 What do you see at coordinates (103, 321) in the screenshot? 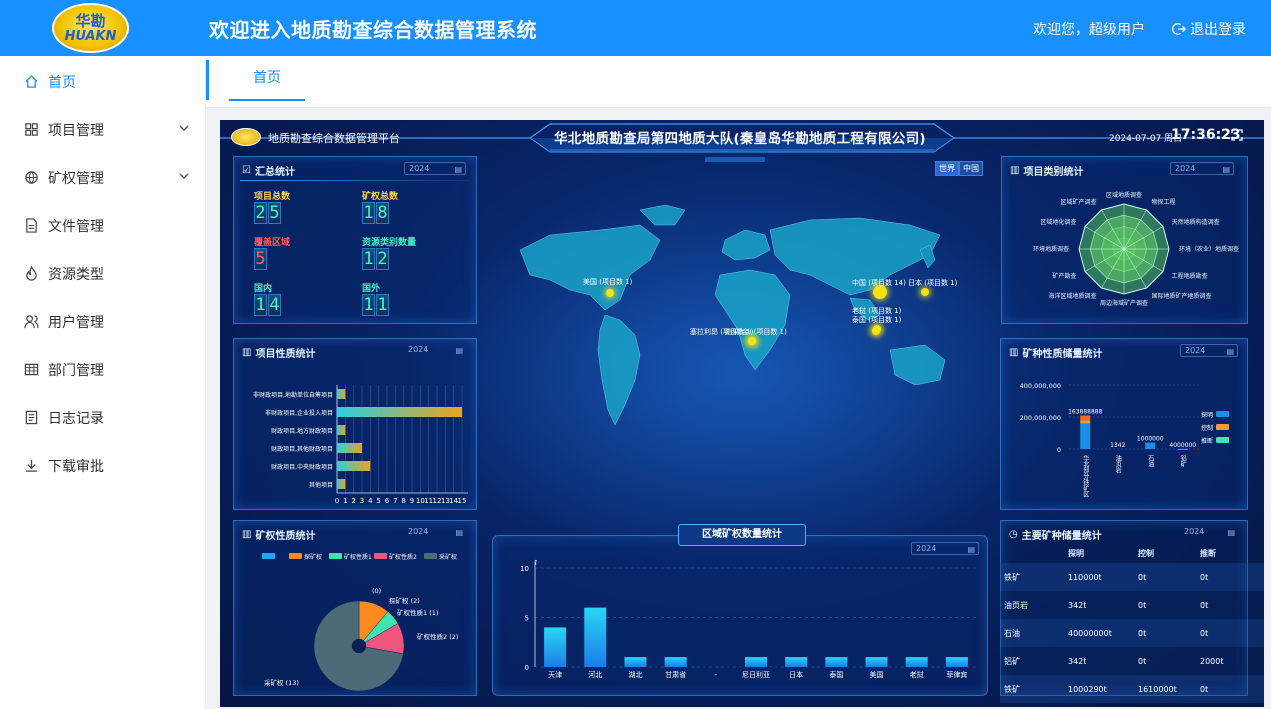
I see `sidebar-item-users: 用户管理` at bounding box center [103, 321].